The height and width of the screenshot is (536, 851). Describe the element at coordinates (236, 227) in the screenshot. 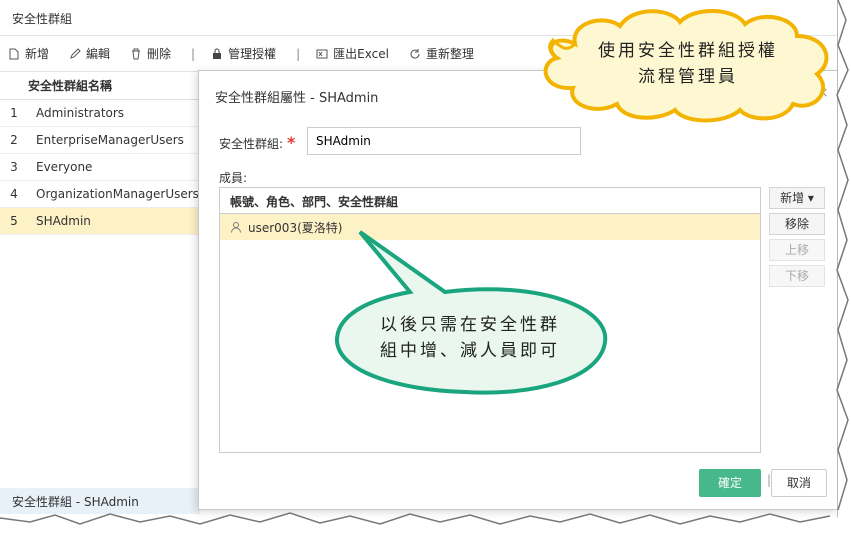

I see `user-icon` at that location.